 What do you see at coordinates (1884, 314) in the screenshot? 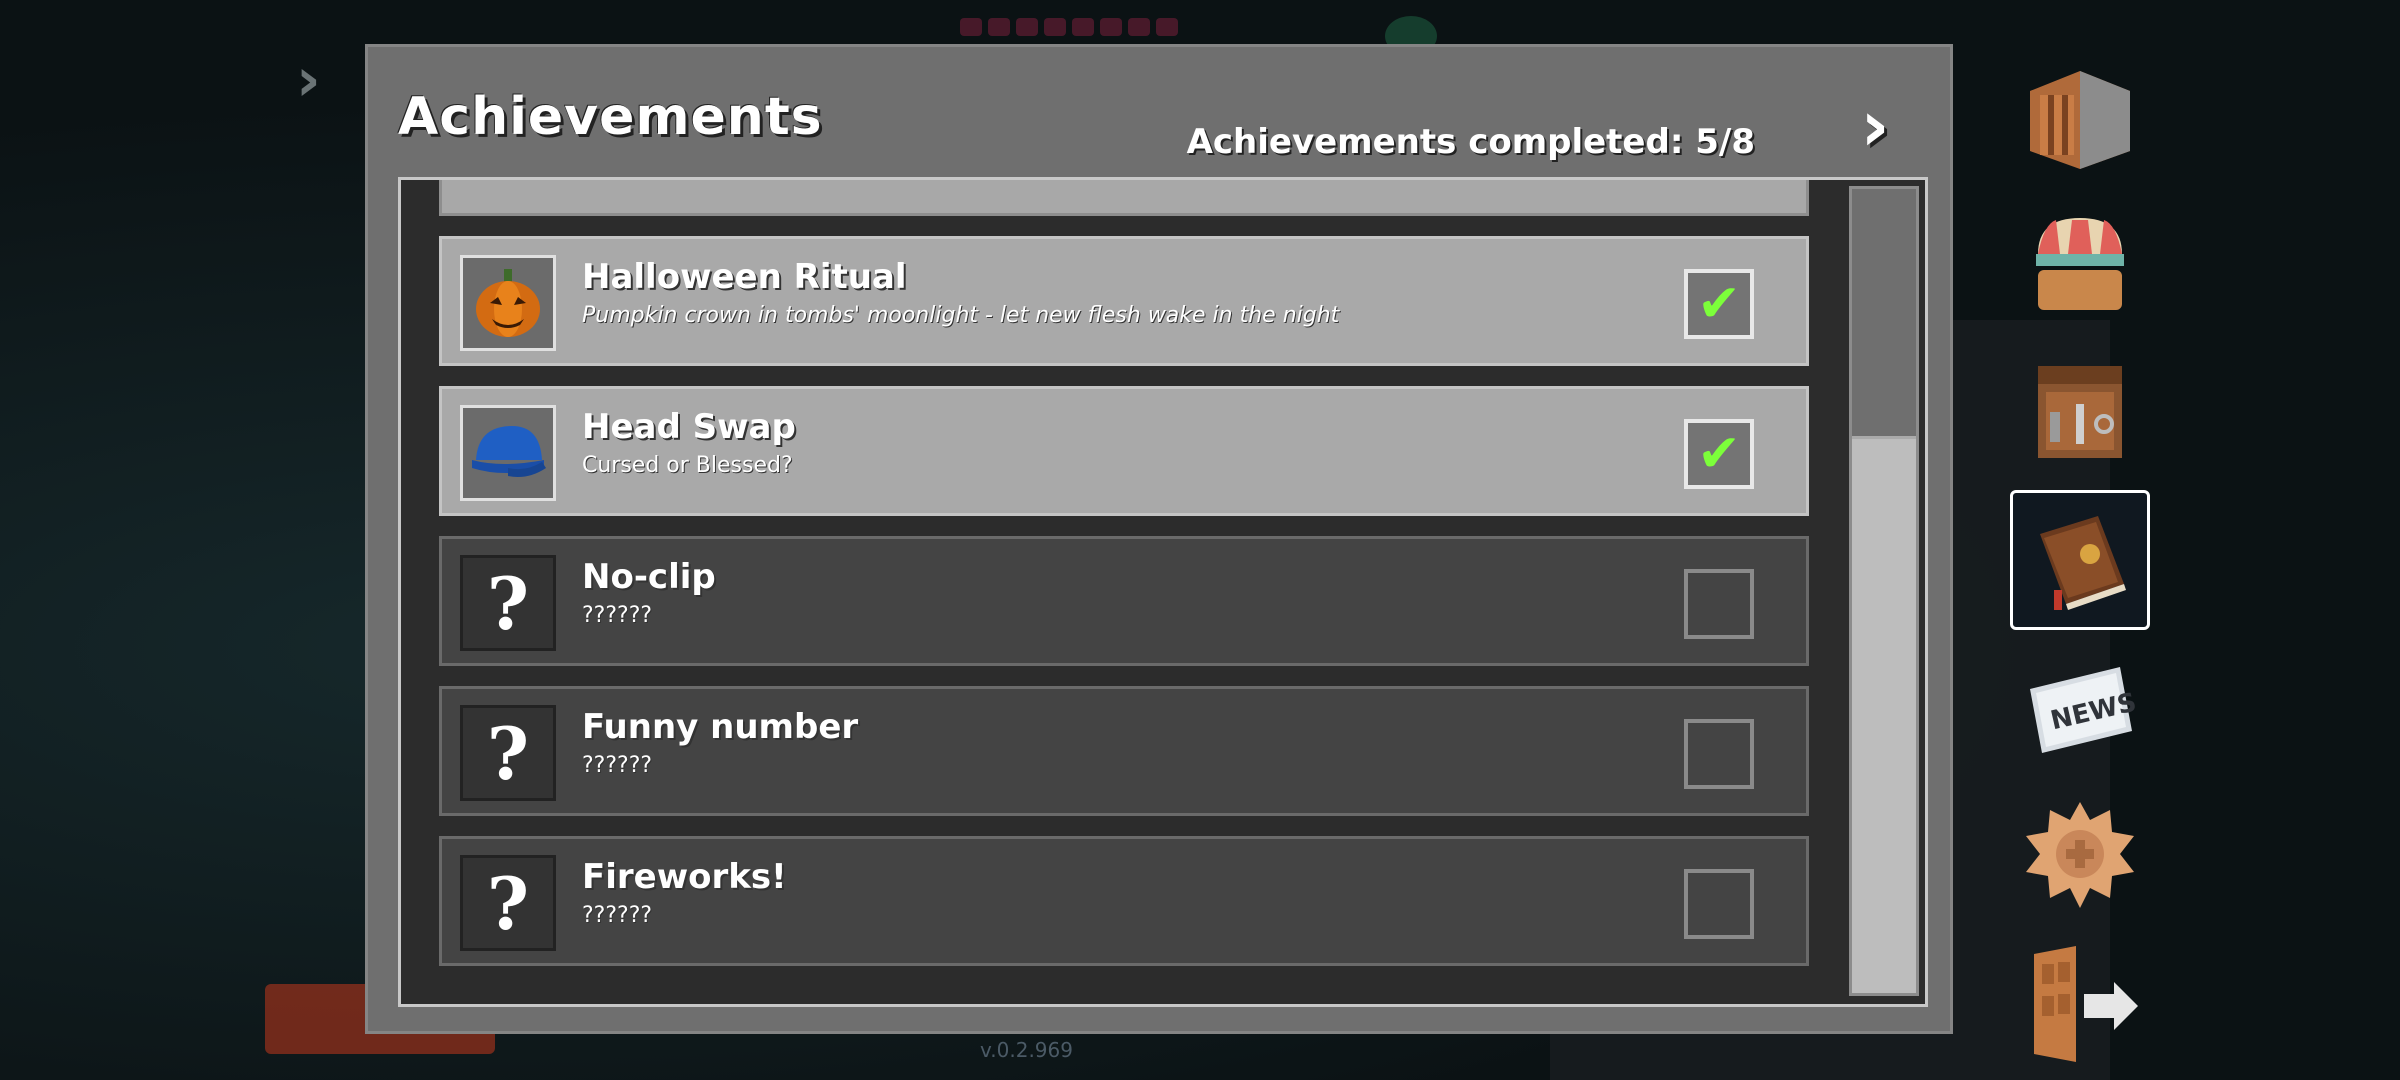
I see `scrollbar-thumb` at bounding box center [1884, 314].